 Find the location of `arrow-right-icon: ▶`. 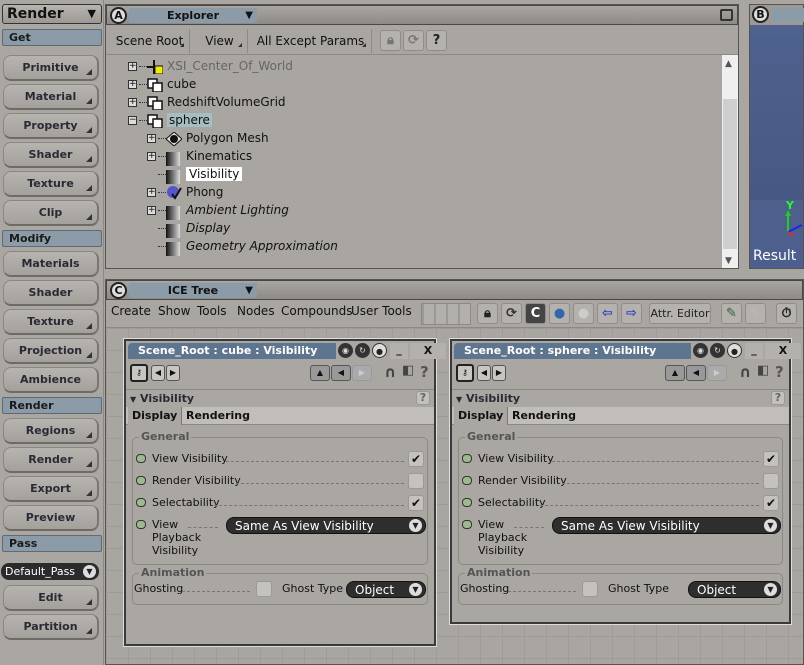

arrow-right-icon: ▶ is located at coordinates (717, 373).